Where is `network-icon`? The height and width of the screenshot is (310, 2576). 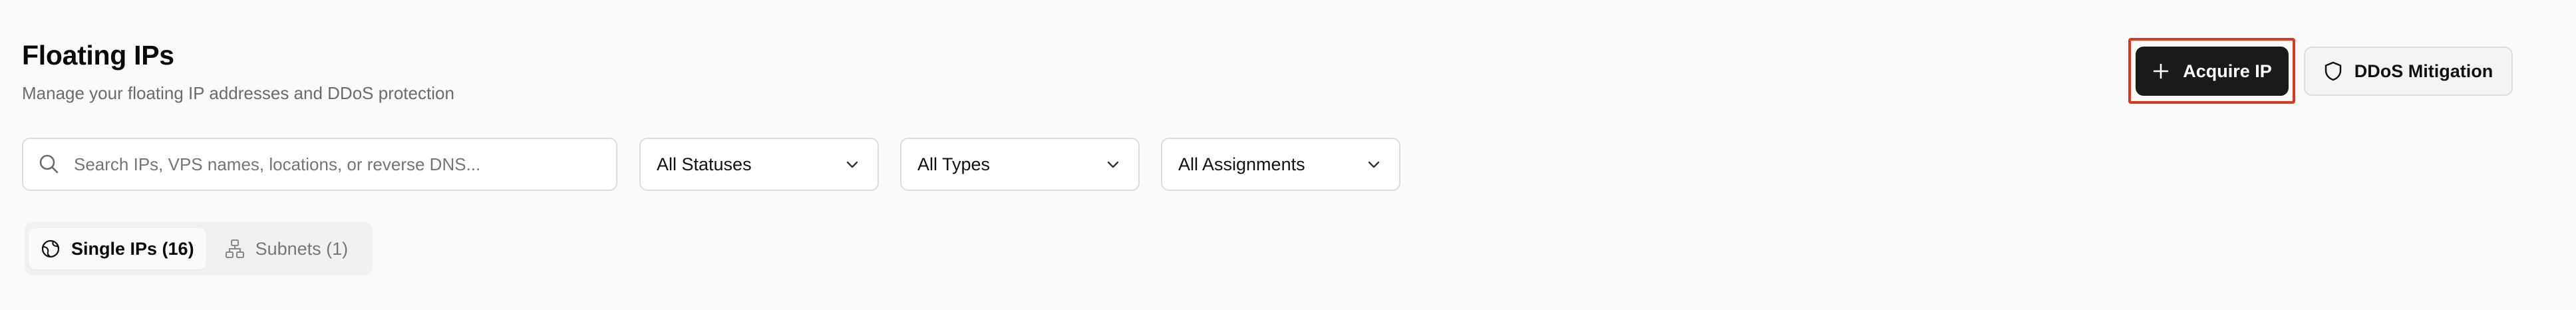
network-icon is located at coordinates (235, 249).